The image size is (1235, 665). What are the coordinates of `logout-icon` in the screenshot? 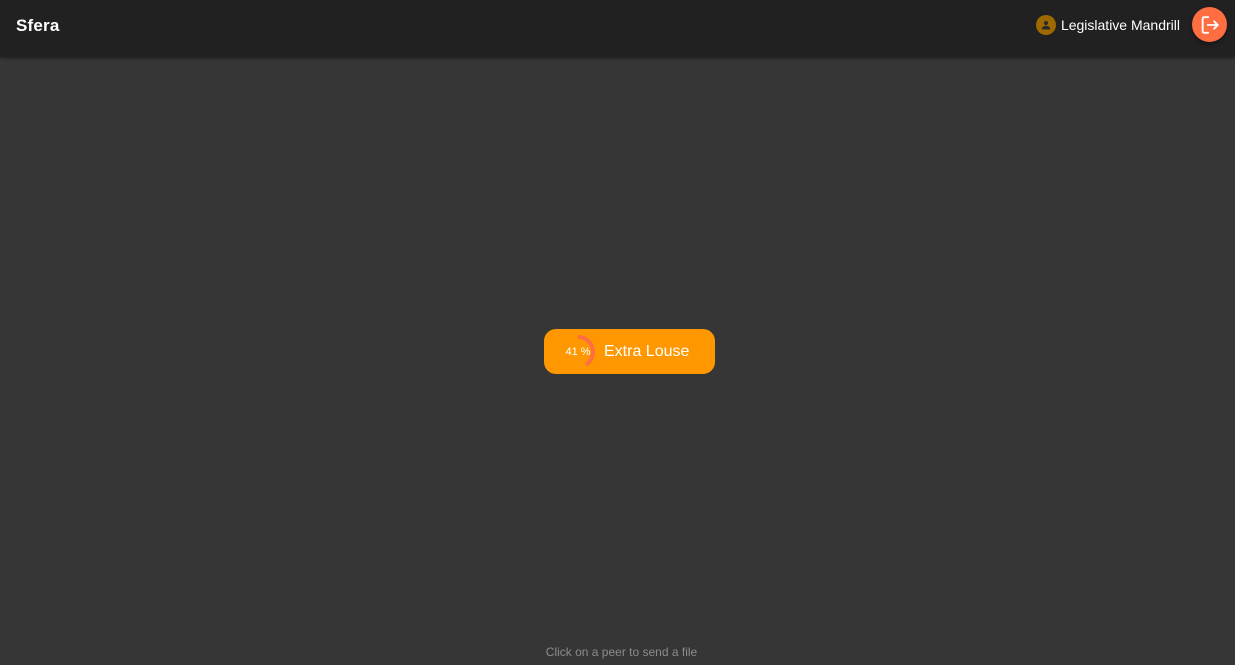 It's located at (1210, 24).